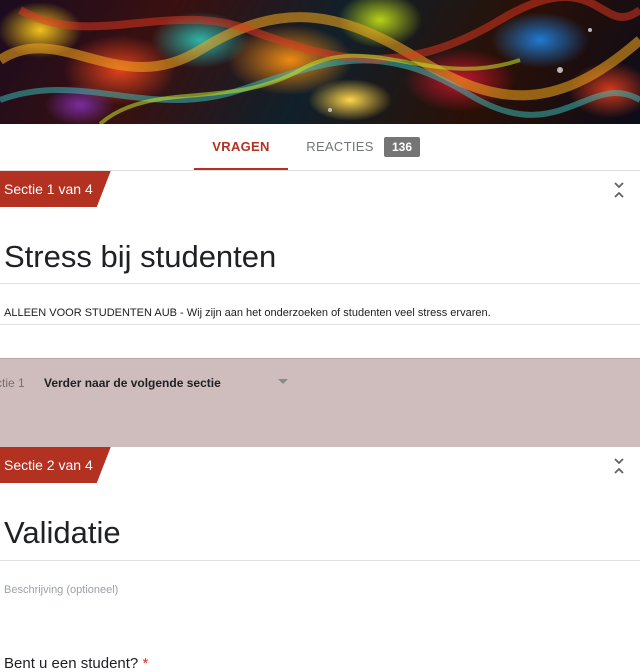  What do you see at coordinates (62, 533) in the screenshot?
I see `section-2-title: Validatie` at bounding box center [62, 533].